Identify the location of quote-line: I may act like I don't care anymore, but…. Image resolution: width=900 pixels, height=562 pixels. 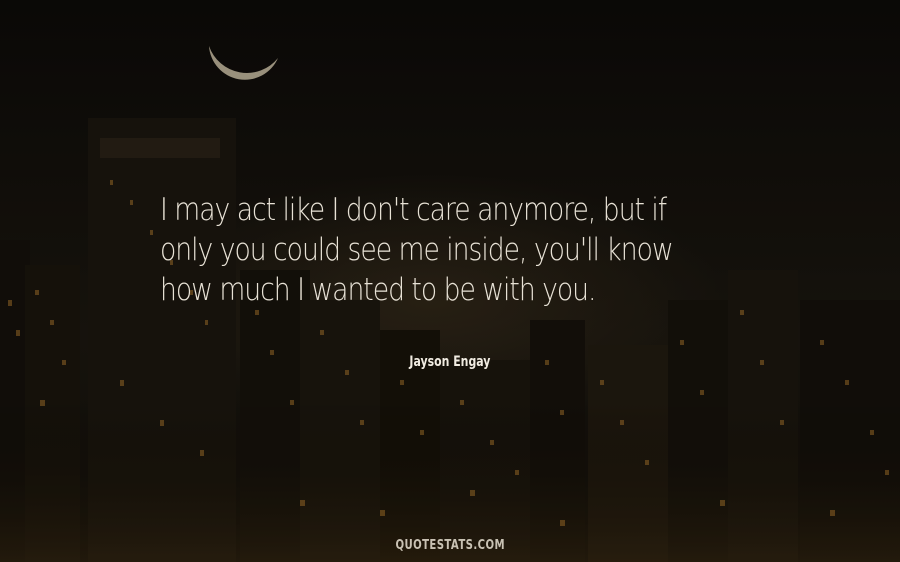
(413, 210).